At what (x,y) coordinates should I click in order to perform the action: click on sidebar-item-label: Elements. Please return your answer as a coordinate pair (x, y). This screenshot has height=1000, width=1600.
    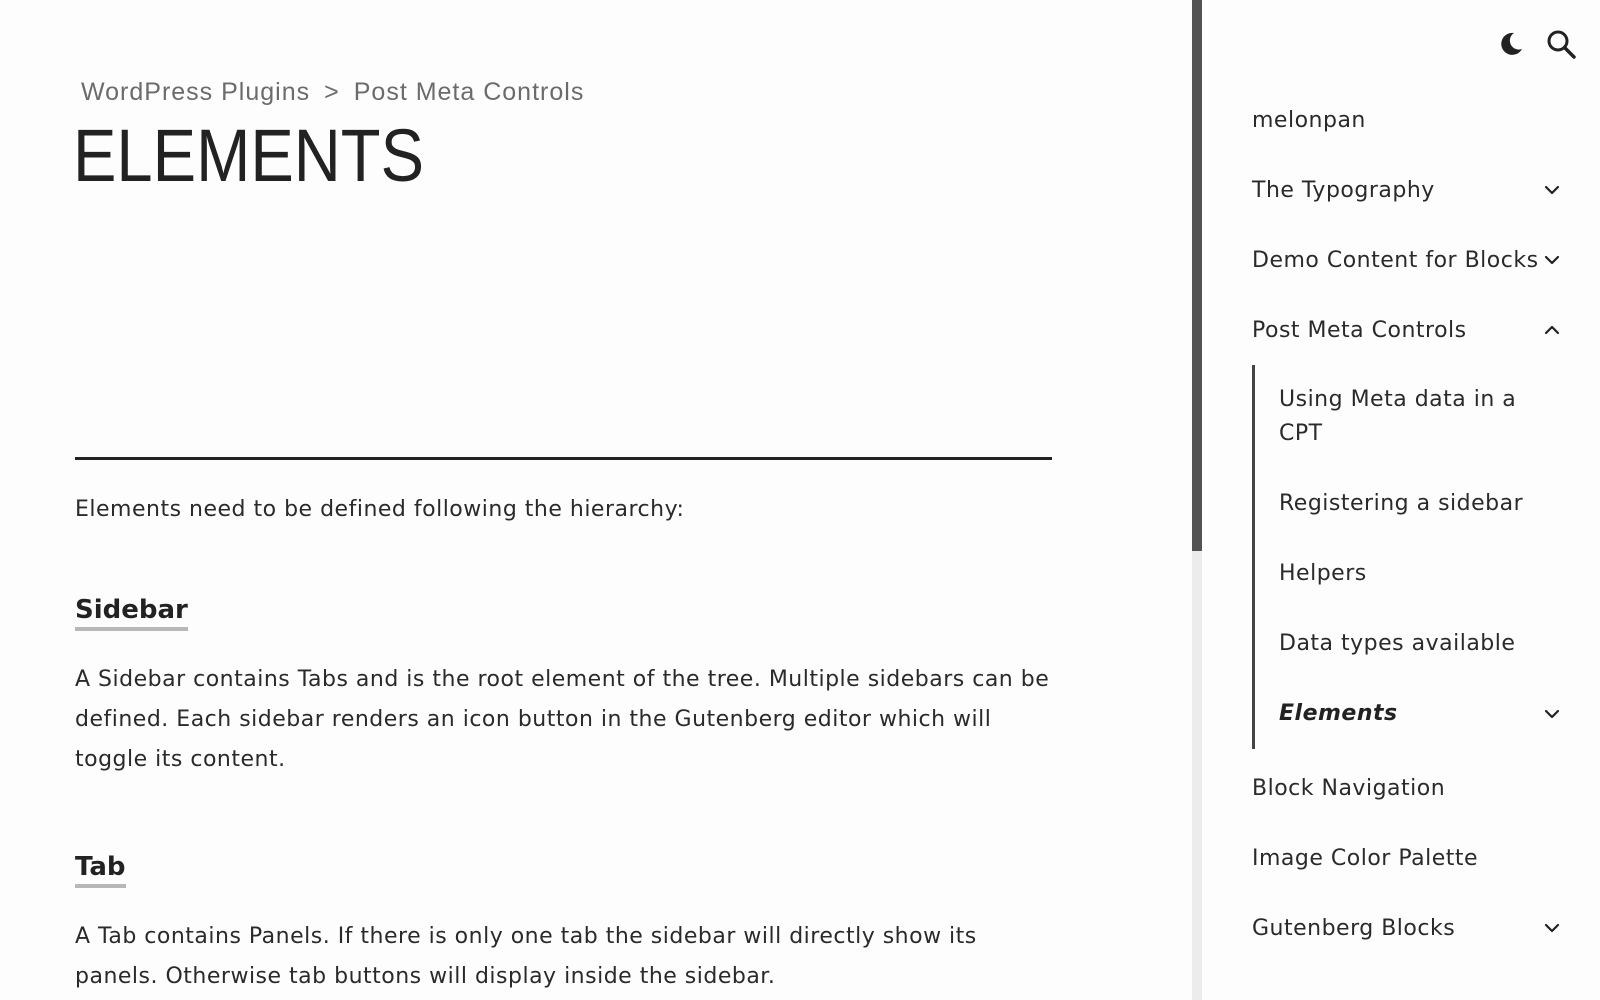
    Looking at the image, I should click on (1338, 713).